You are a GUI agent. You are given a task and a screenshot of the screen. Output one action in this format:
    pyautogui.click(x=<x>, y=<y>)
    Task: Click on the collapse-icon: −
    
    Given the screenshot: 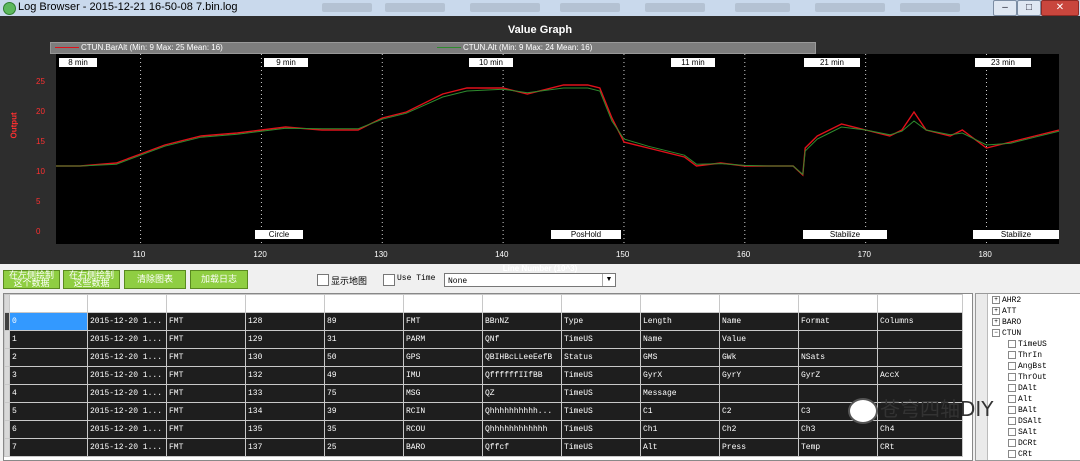 What is the action you would take?
    pyautogui.click(x=996, y=333)
    